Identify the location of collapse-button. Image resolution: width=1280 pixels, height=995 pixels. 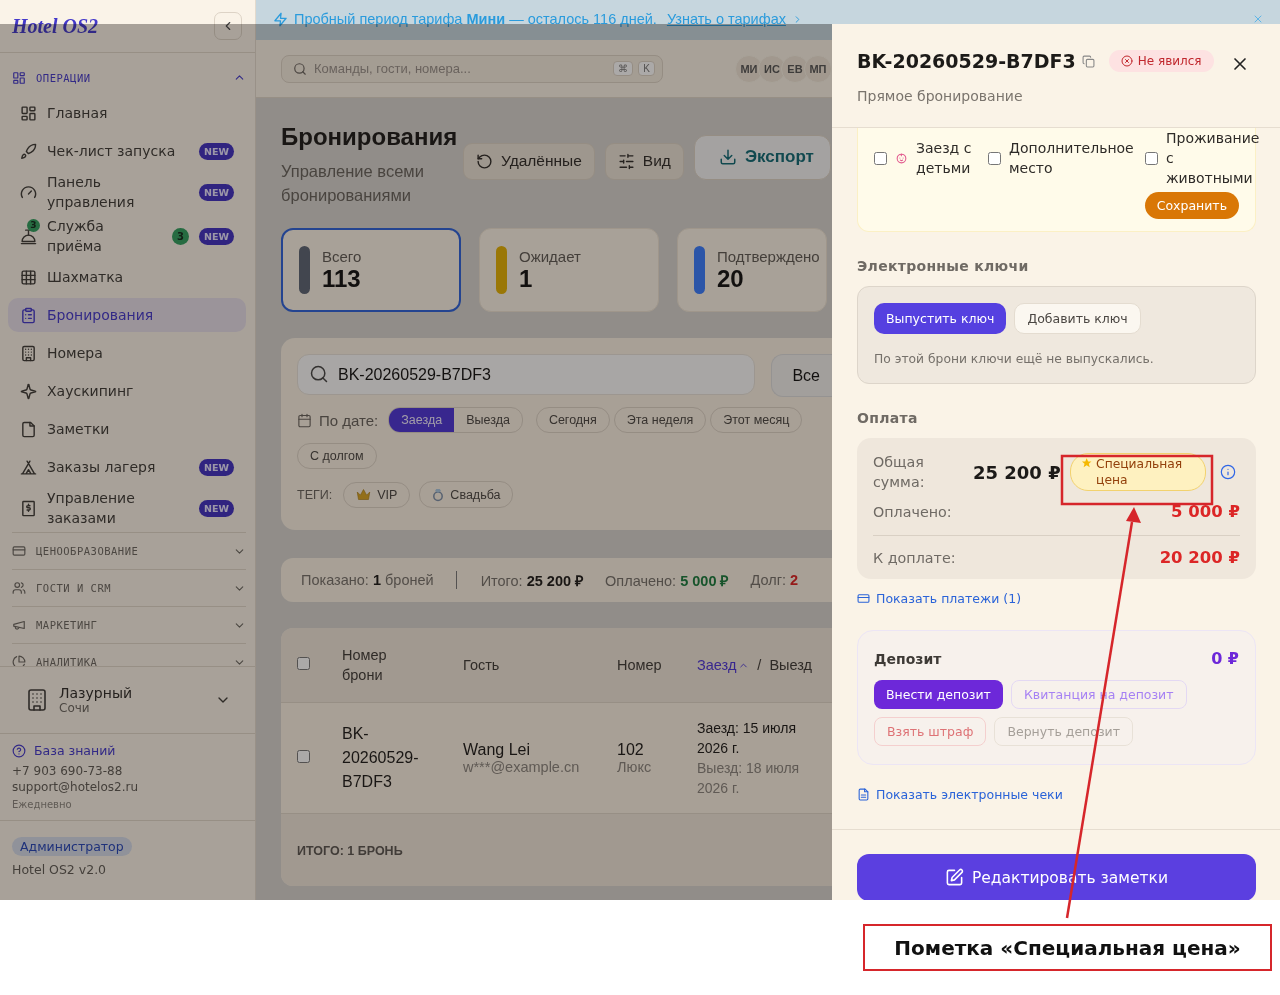
(228, 26).